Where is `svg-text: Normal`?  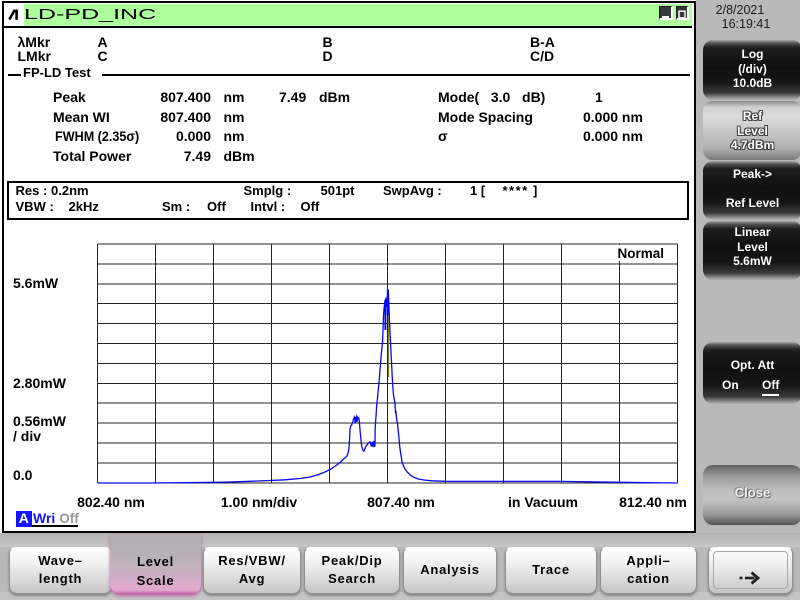
svg-text: Normal is located at coordinates (641, 253).